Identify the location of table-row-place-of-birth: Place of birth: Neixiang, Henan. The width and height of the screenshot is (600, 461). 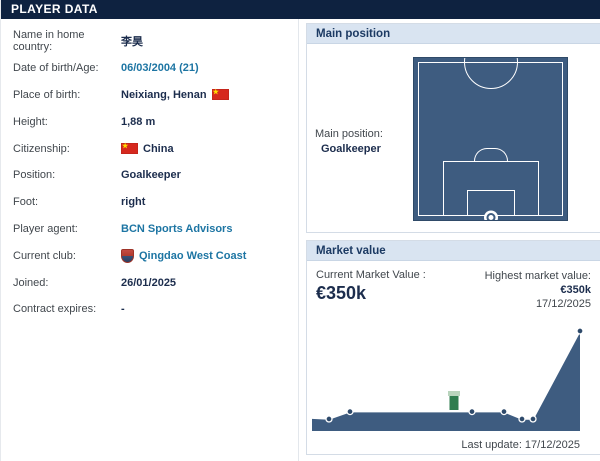
(149, 95).